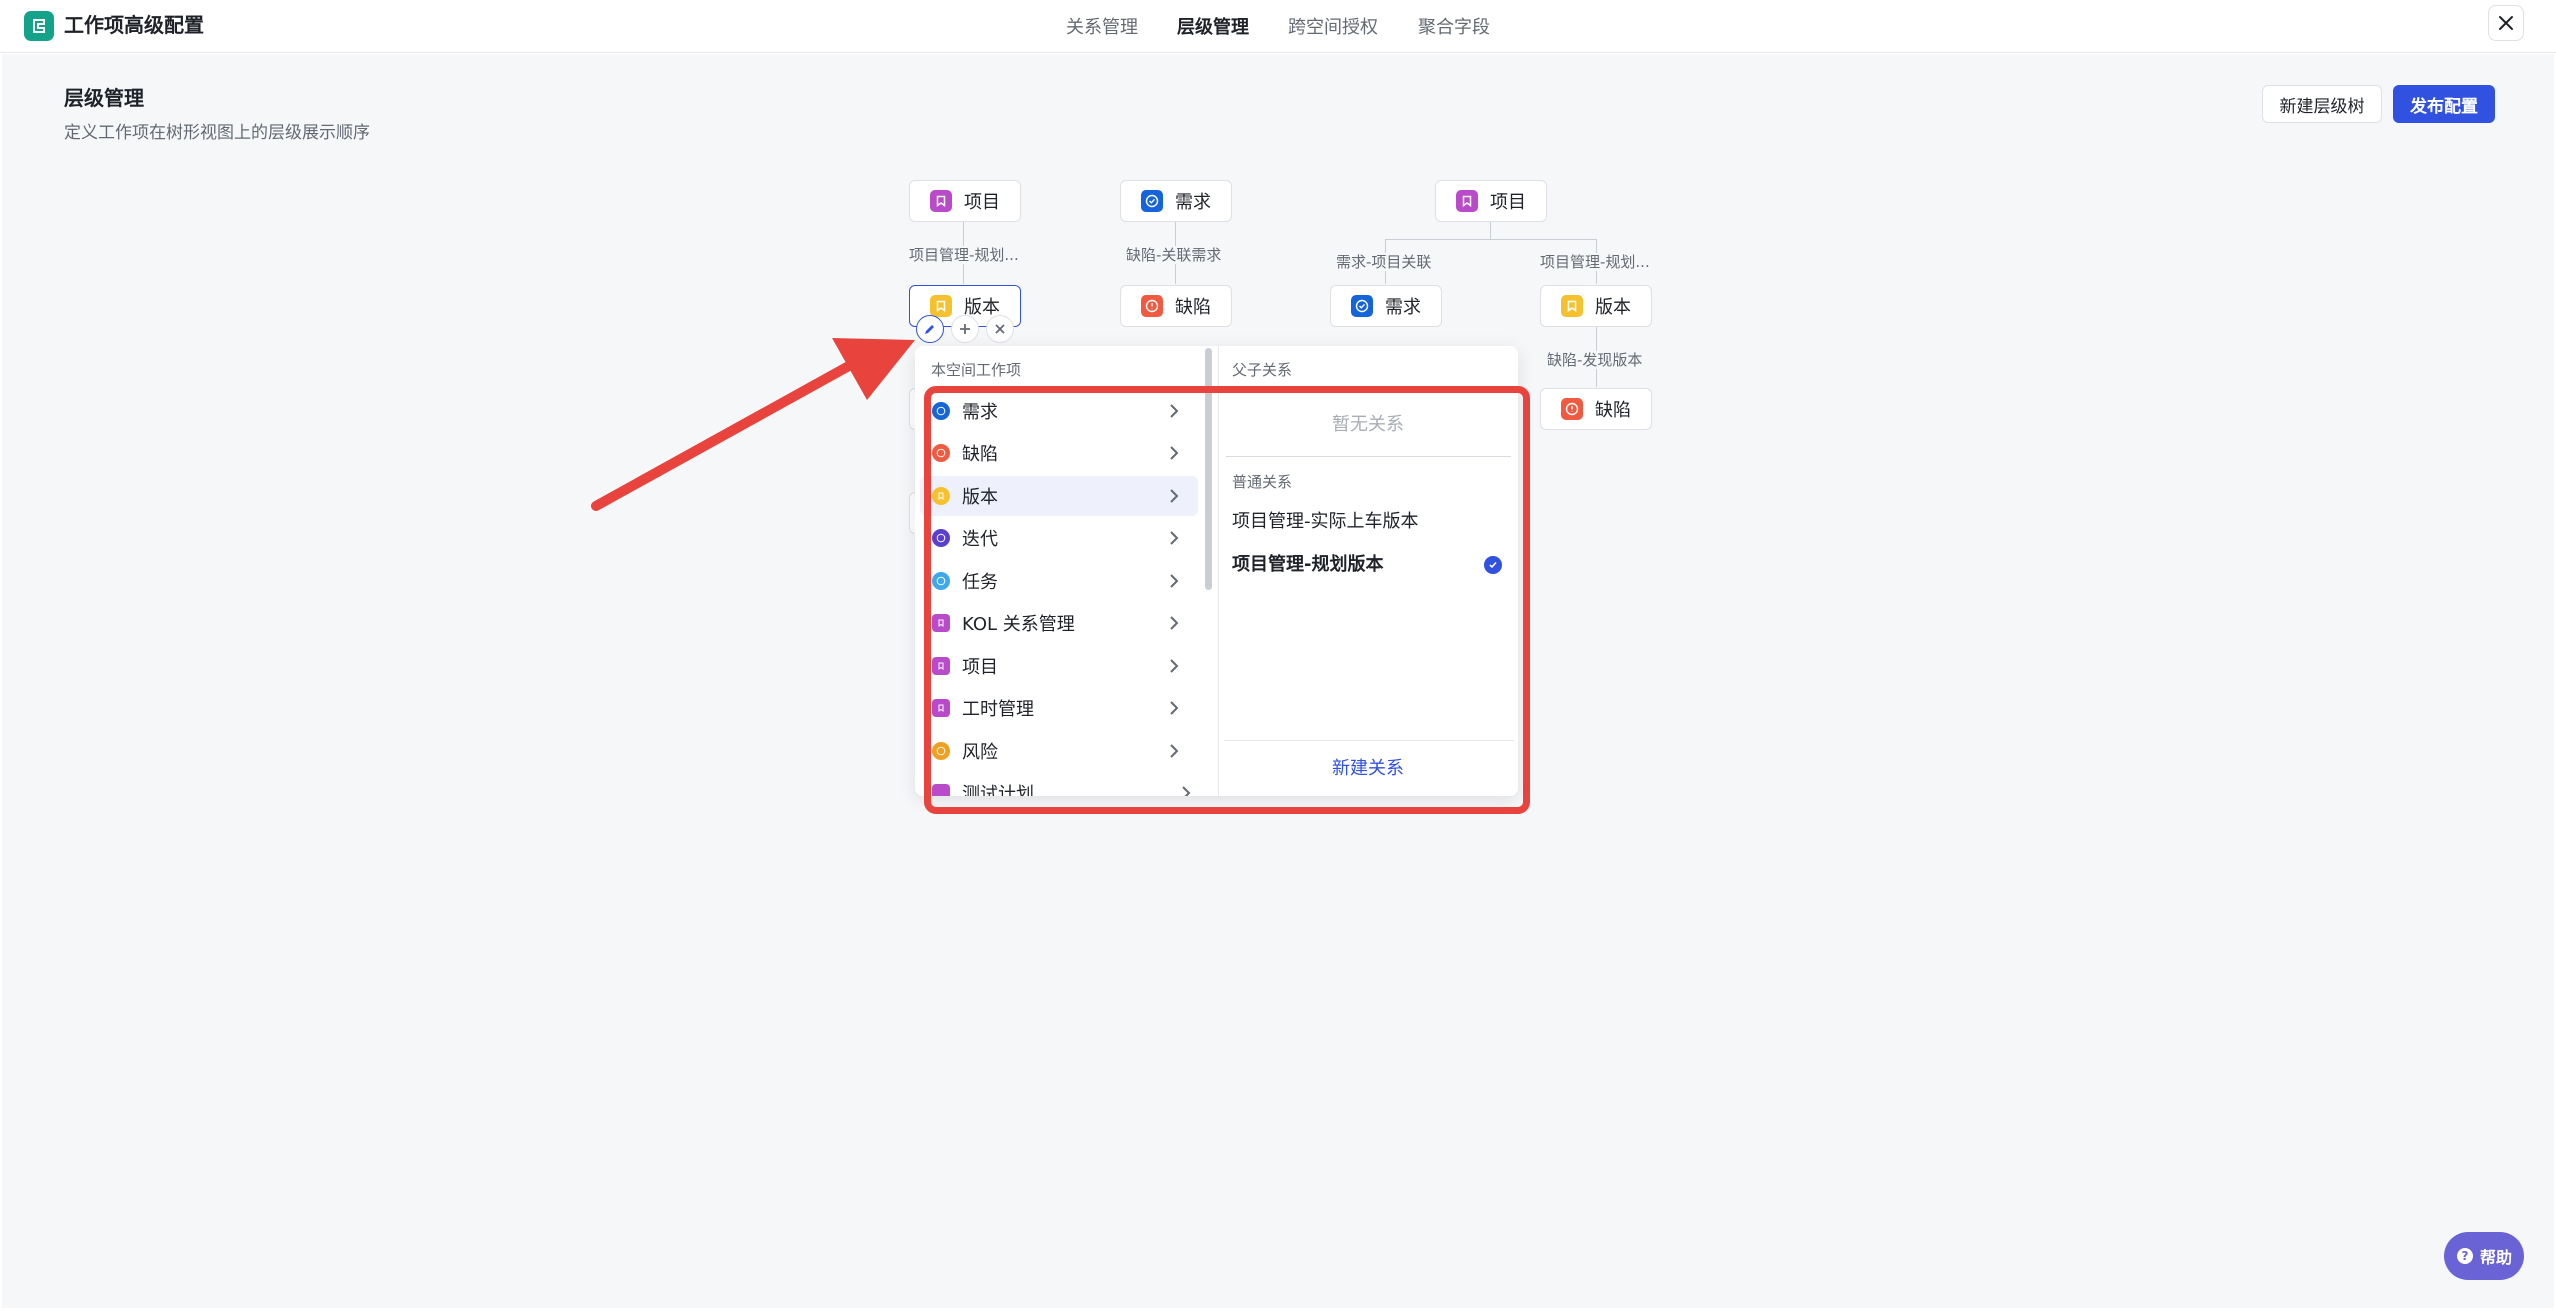 The width and height of the screenshot is (2556, 1314). I want to click on workitem-option-selected: 版本, so click(1059, 496).